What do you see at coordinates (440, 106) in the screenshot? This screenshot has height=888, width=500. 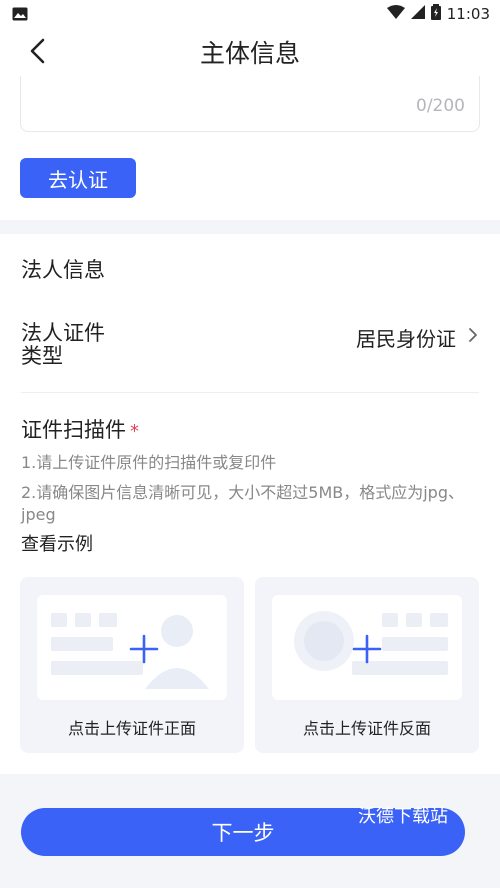 I see `char-counter: 0/200` at bounding box center [440, 106].